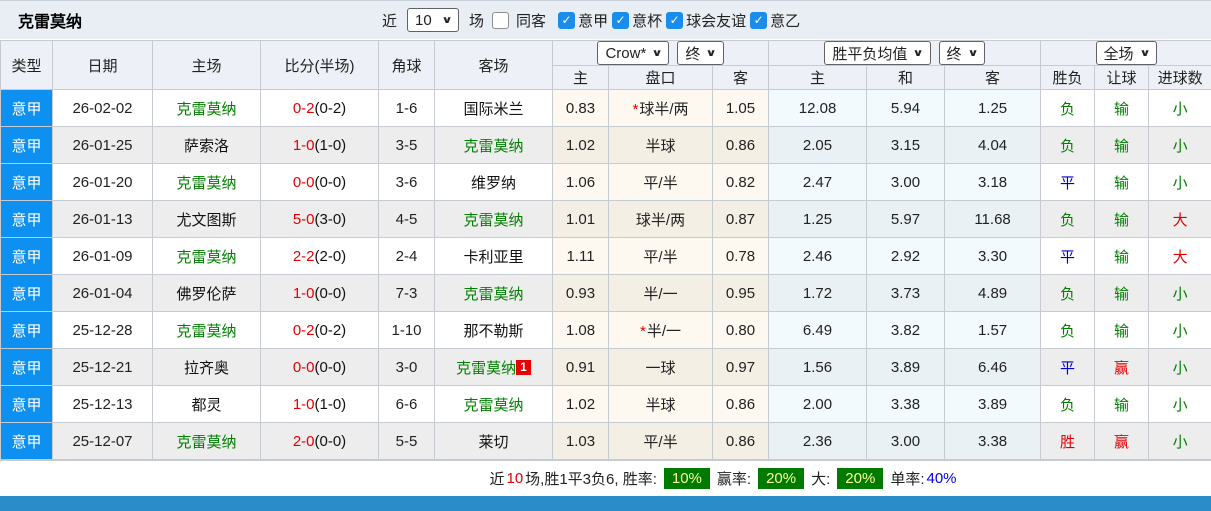 Image resolution: width=1211 pixels, height=511 pixels. What do you see at coordinates (493, 183) in the screenshot?
I see `away-team-name: 维罗纳` at bounding box center [493, 183].